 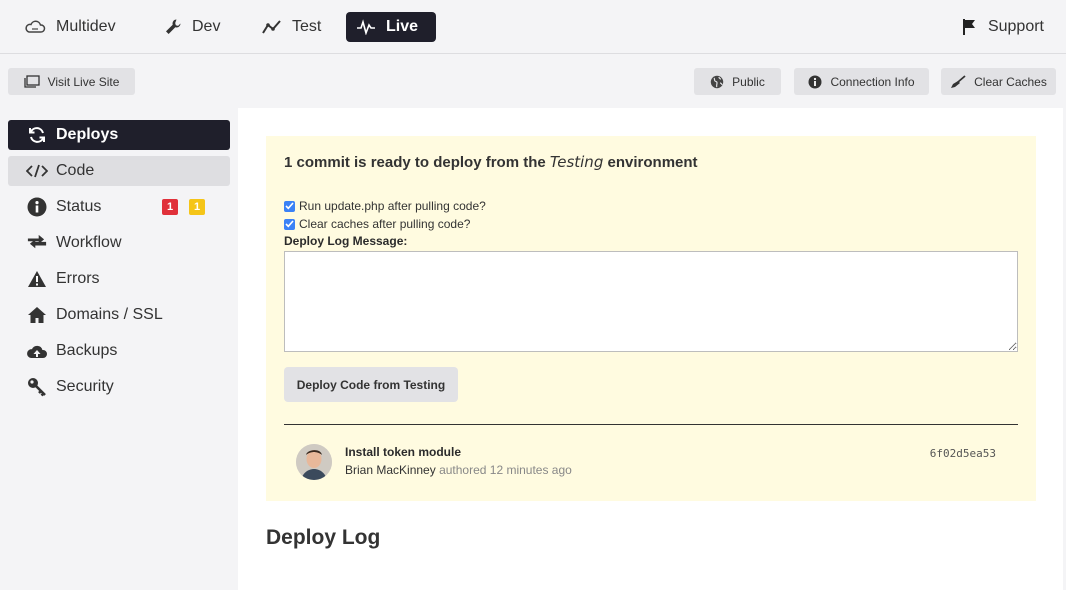 I want to click on sidebar-item-status: Status 1 1, so click(x=119, y=207).